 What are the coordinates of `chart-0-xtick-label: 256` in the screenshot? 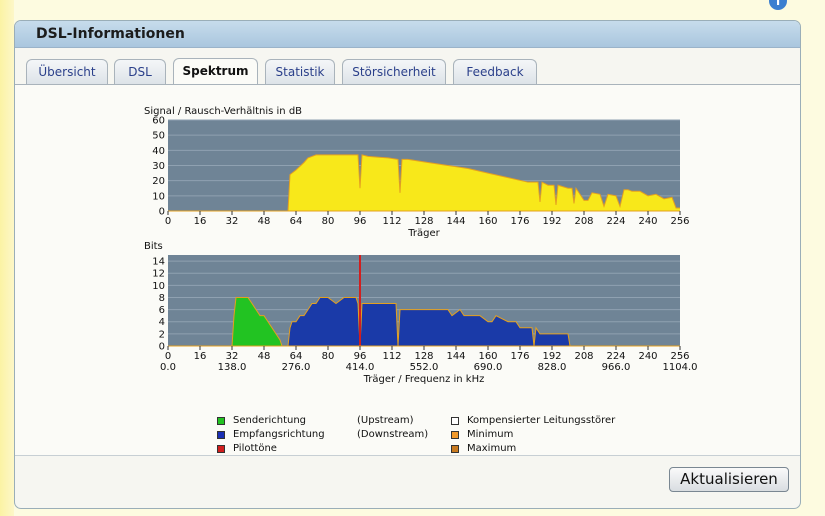 It's located at (679, 221).